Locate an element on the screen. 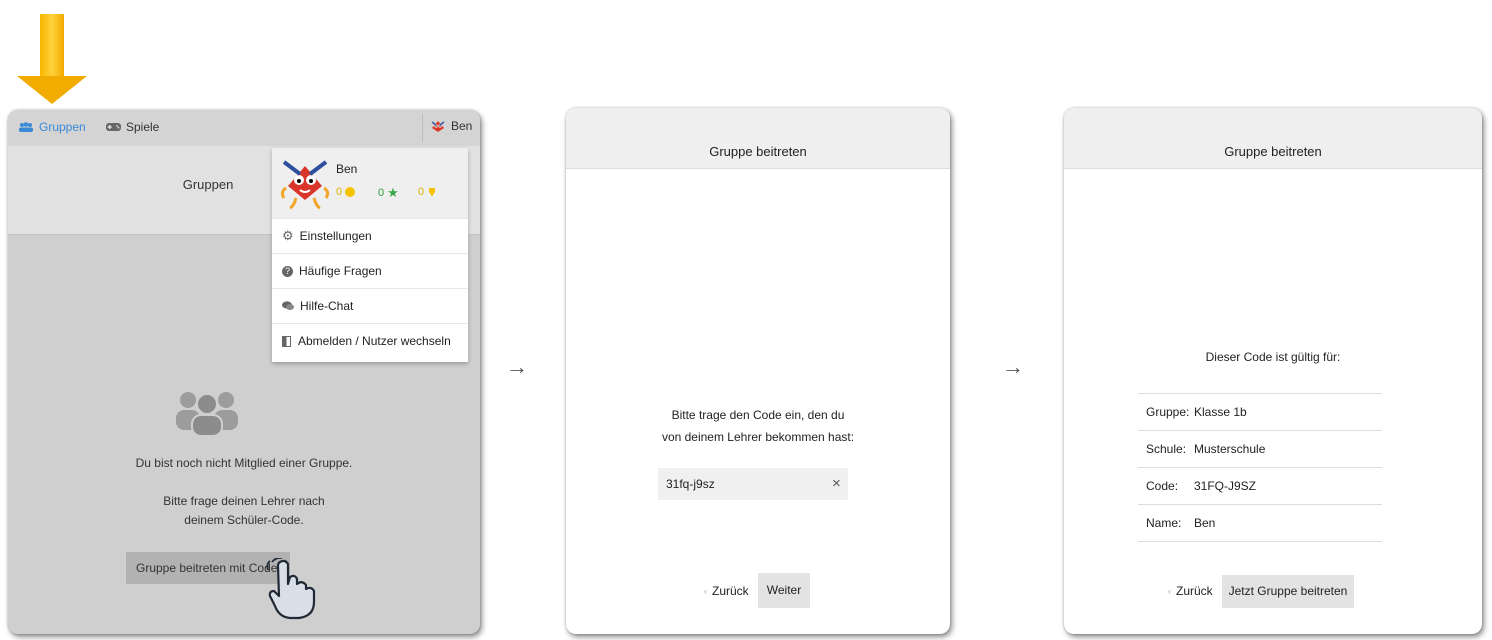 The height and width of the screenshot is (640, 1492). star-icon: ★ is located at coordinates (393, 192).